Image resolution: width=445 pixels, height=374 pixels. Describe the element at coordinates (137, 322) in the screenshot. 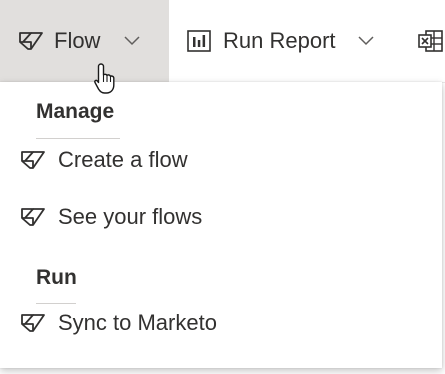

I see `menu-item-label: Sync to Marketo` at that location.